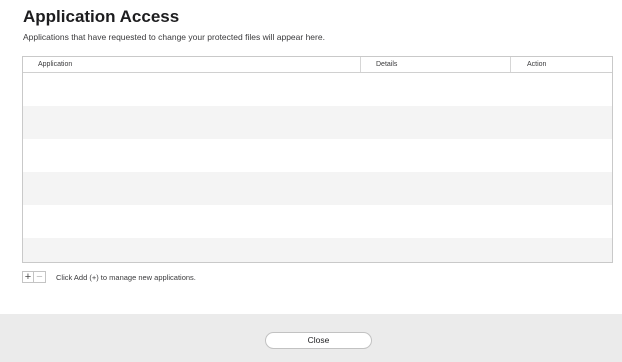  What do you see at coordinates (28, 277) in the screenshot?
I see `add-application-button: +` at bounding box center [28, 277].